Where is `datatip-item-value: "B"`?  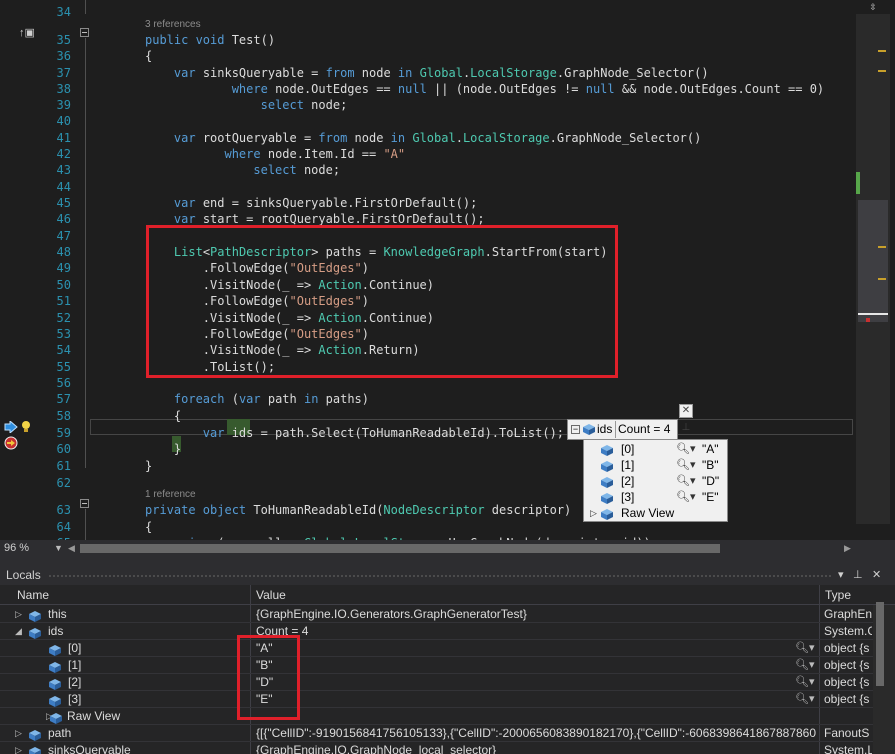
datatip-item-value: "B" is located at coordinates (710, 465).